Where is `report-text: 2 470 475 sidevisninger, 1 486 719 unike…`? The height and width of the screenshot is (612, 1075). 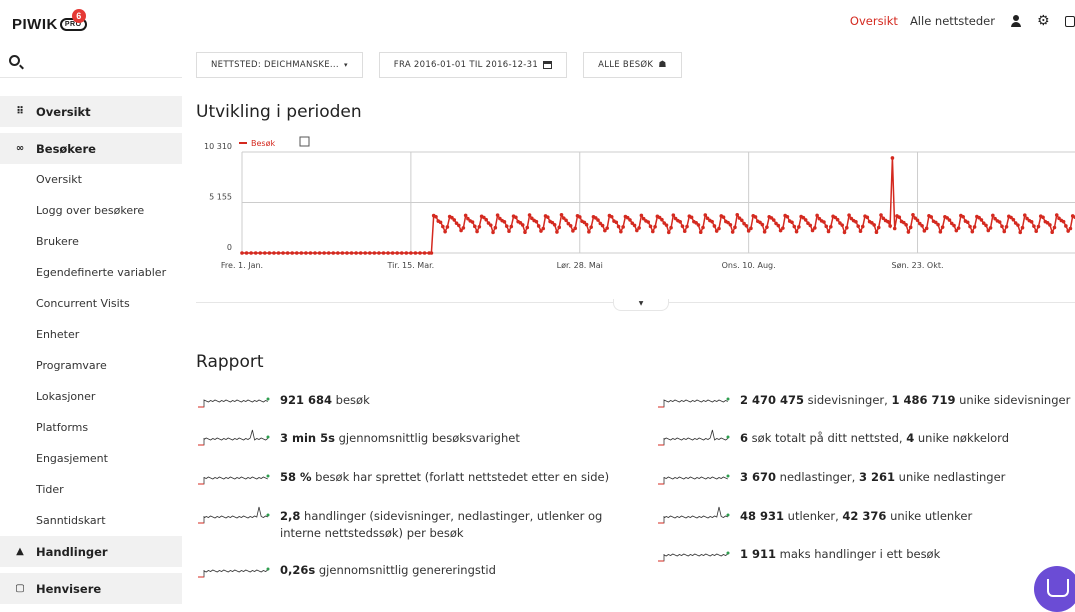 report-text: 2 470 475 sidevisninger, 1 486 719 unike… is located at coordinates (905, 400).